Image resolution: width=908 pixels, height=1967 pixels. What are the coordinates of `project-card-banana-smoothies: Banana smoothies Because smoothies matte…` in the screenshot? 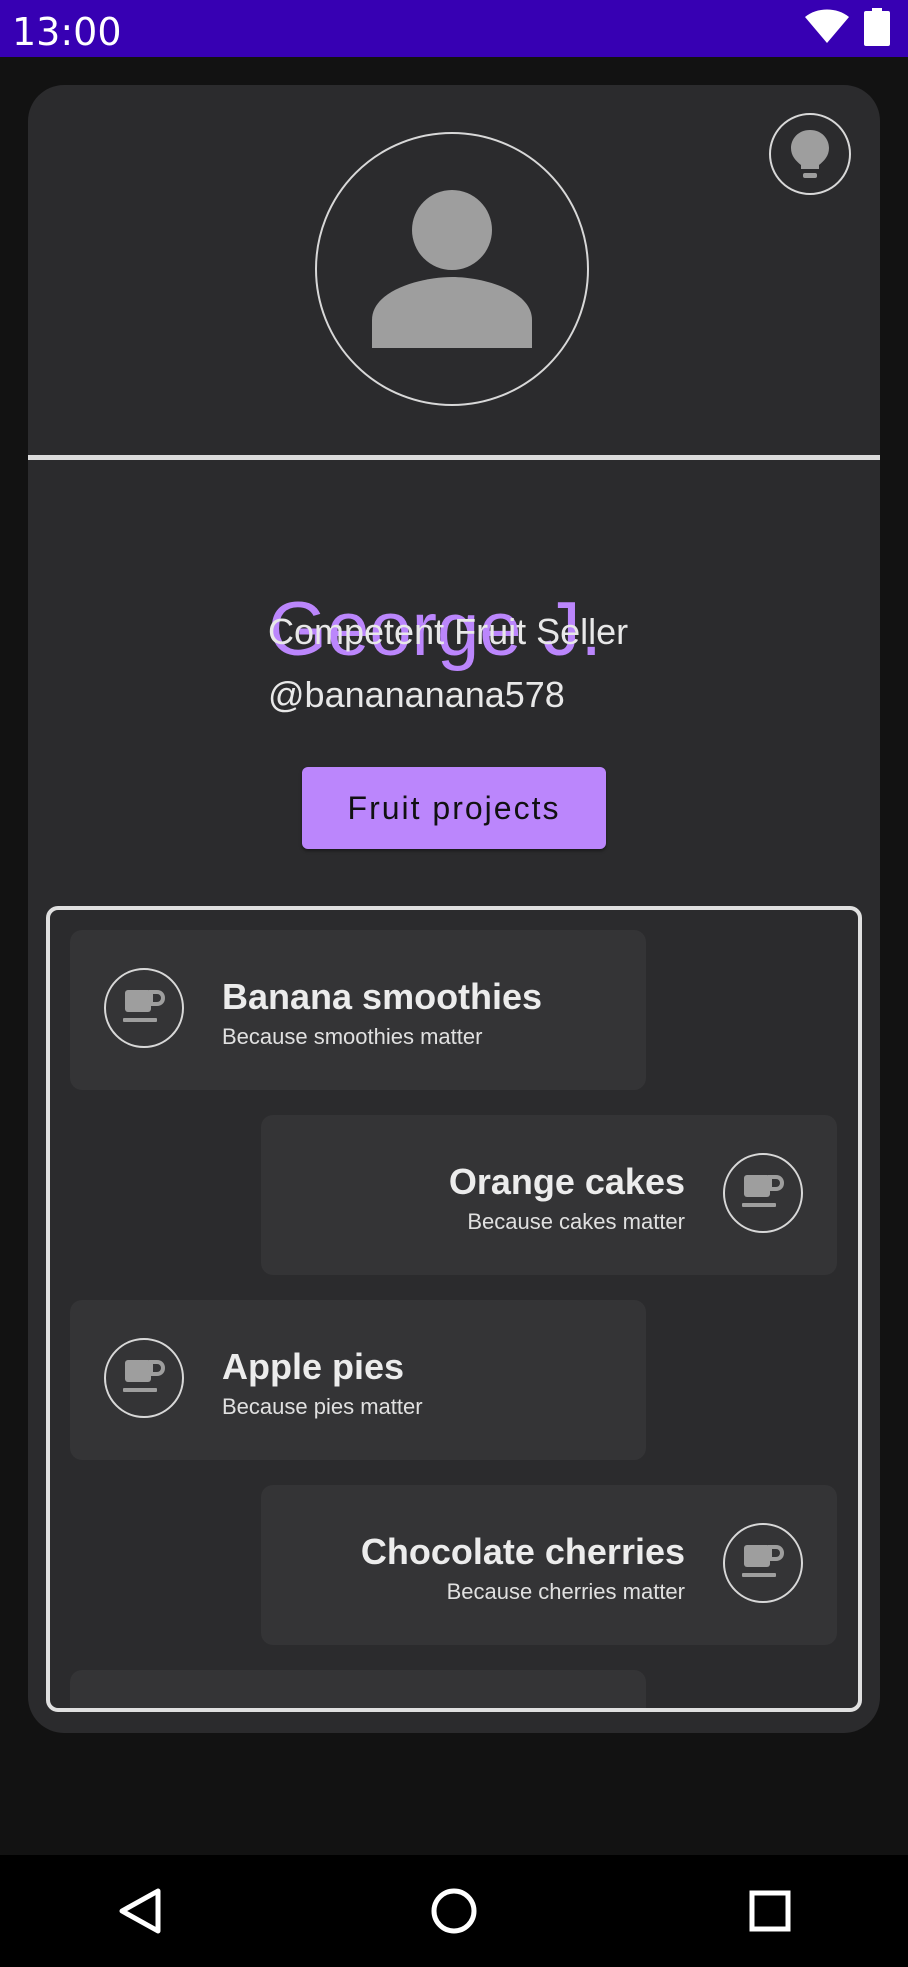 It's located at (358, 1010).